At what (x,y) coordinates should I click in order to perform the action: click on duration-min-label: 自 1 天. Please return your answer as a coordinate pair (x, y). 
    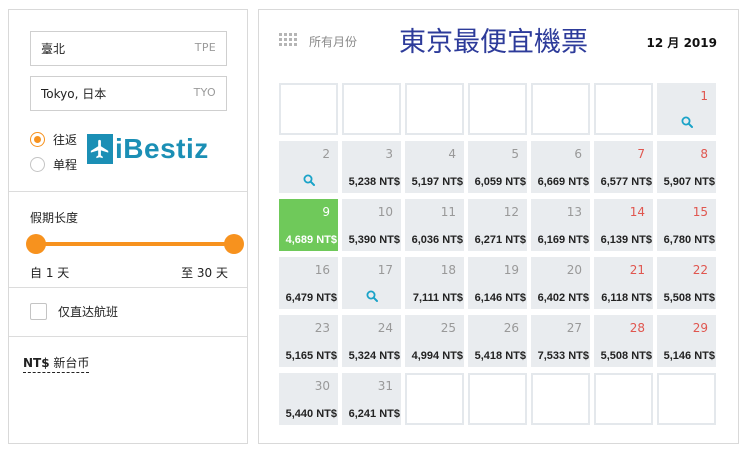
    Looking at the image, I should click on (50, 273).